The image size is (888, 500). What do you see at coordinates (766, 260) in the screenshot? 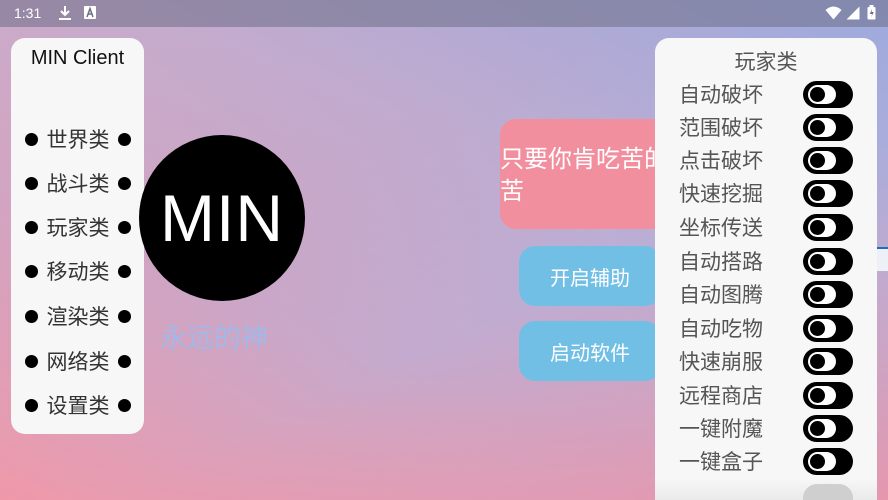
I see `feature-row: 自动搭路` at bounding box center [766, 260].